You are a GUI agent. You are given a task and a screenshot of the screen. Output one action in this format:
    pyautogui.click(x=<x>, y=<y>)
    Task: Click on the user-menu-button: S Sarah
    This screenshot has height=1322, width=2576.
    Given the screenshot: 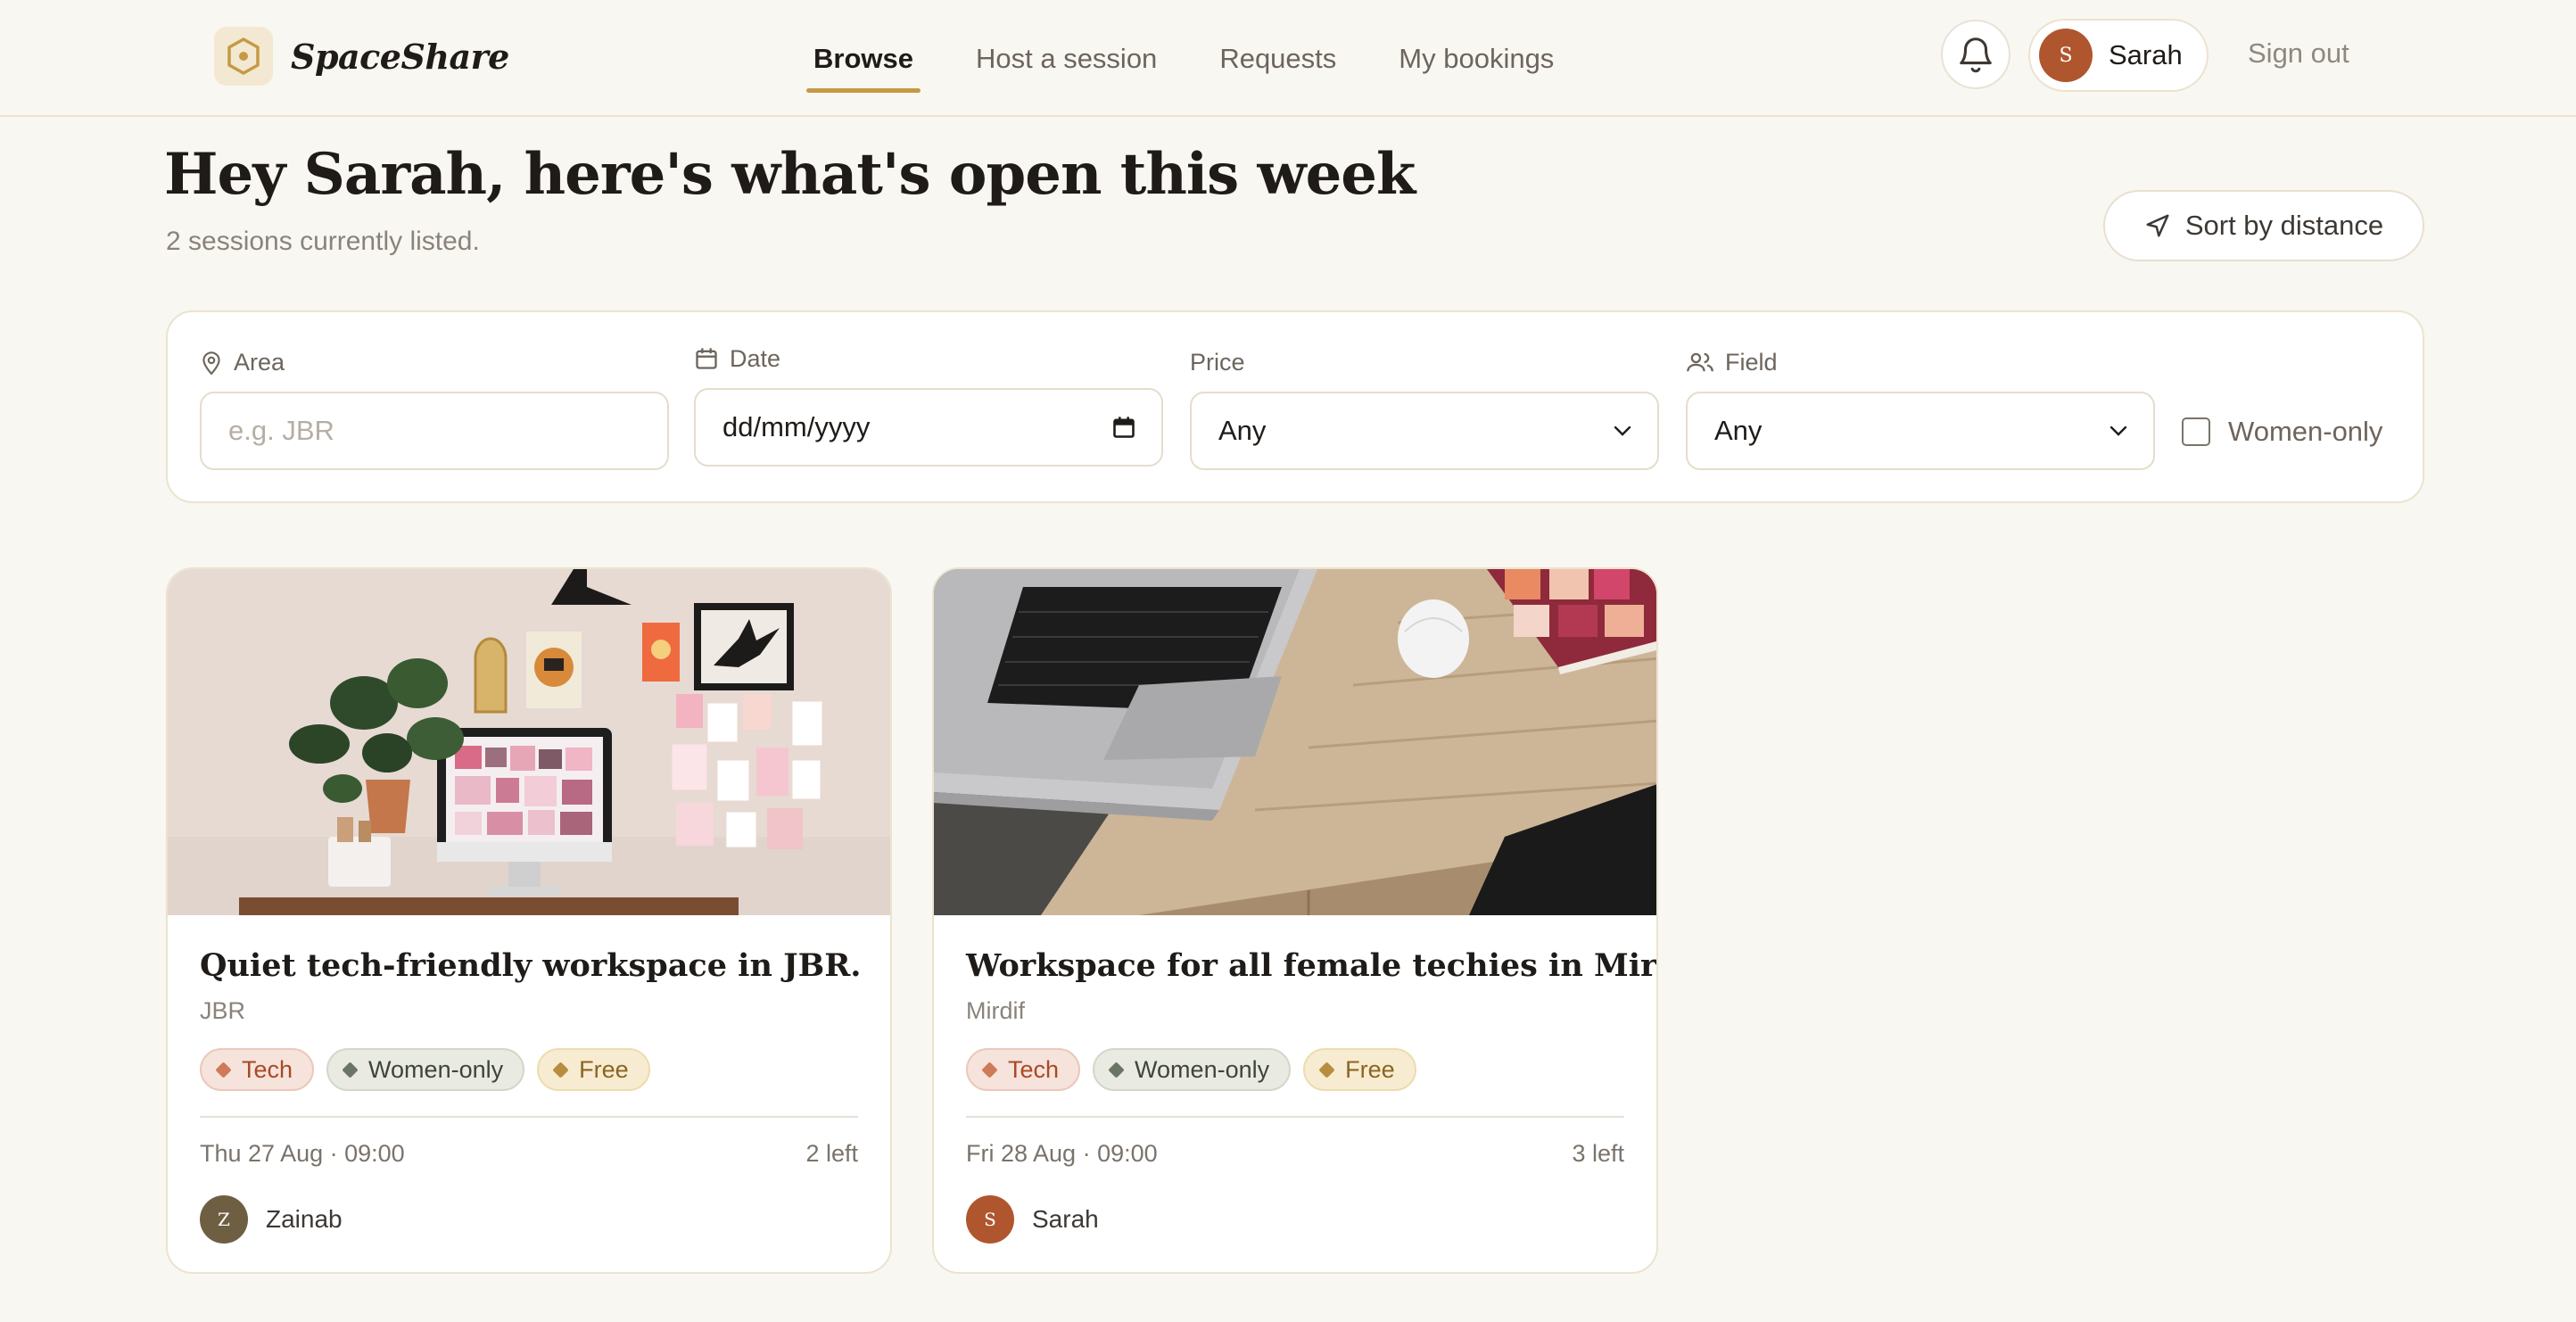 What is the action you would take?
    pyautogui.click(x=2118, y=55)
    